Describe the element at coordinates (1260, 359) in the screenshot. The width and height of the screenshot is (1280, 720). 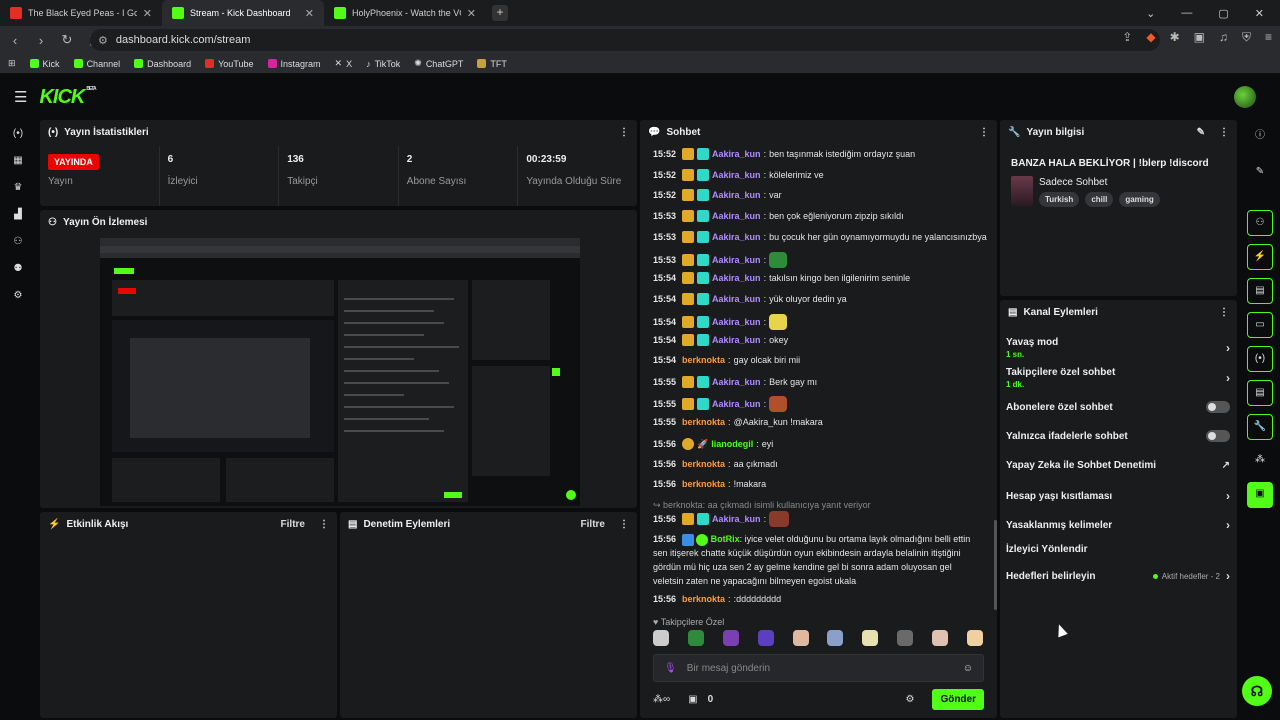
I see `stats-widget-icon: (•)` at that location.